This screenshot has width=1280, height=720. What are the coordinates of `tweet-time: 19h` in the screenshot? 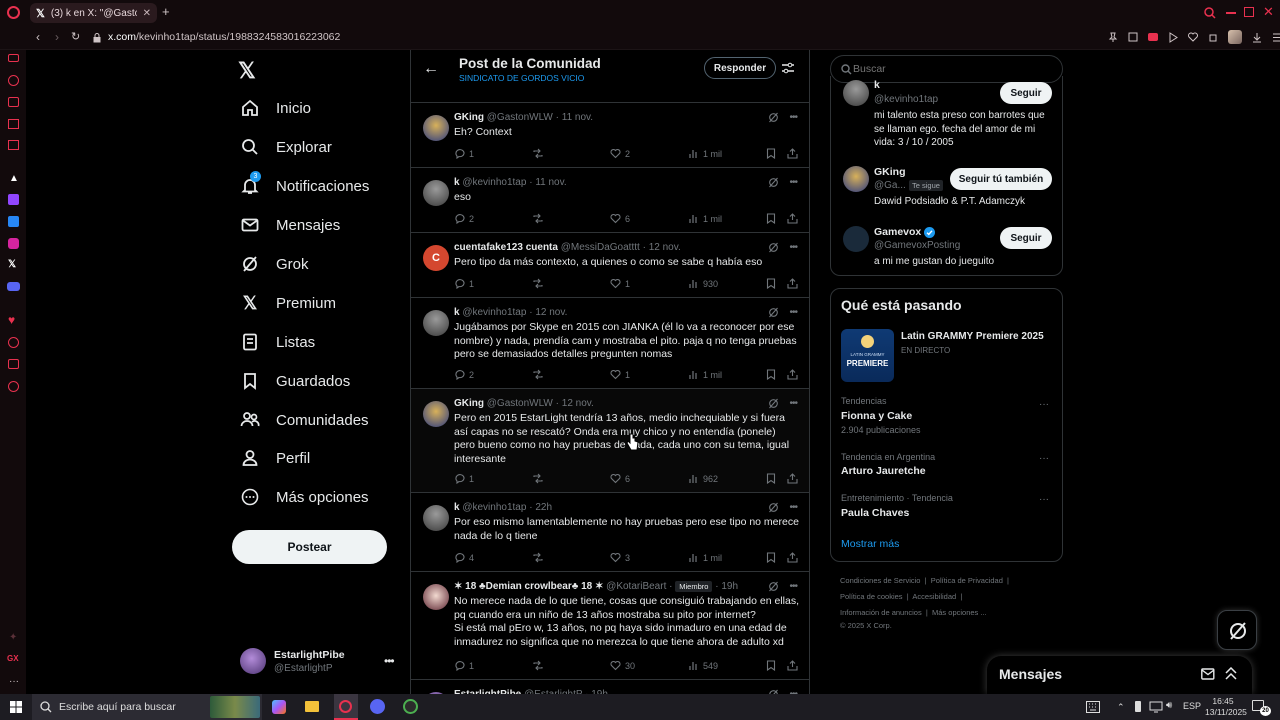 It's located at (729, 586).